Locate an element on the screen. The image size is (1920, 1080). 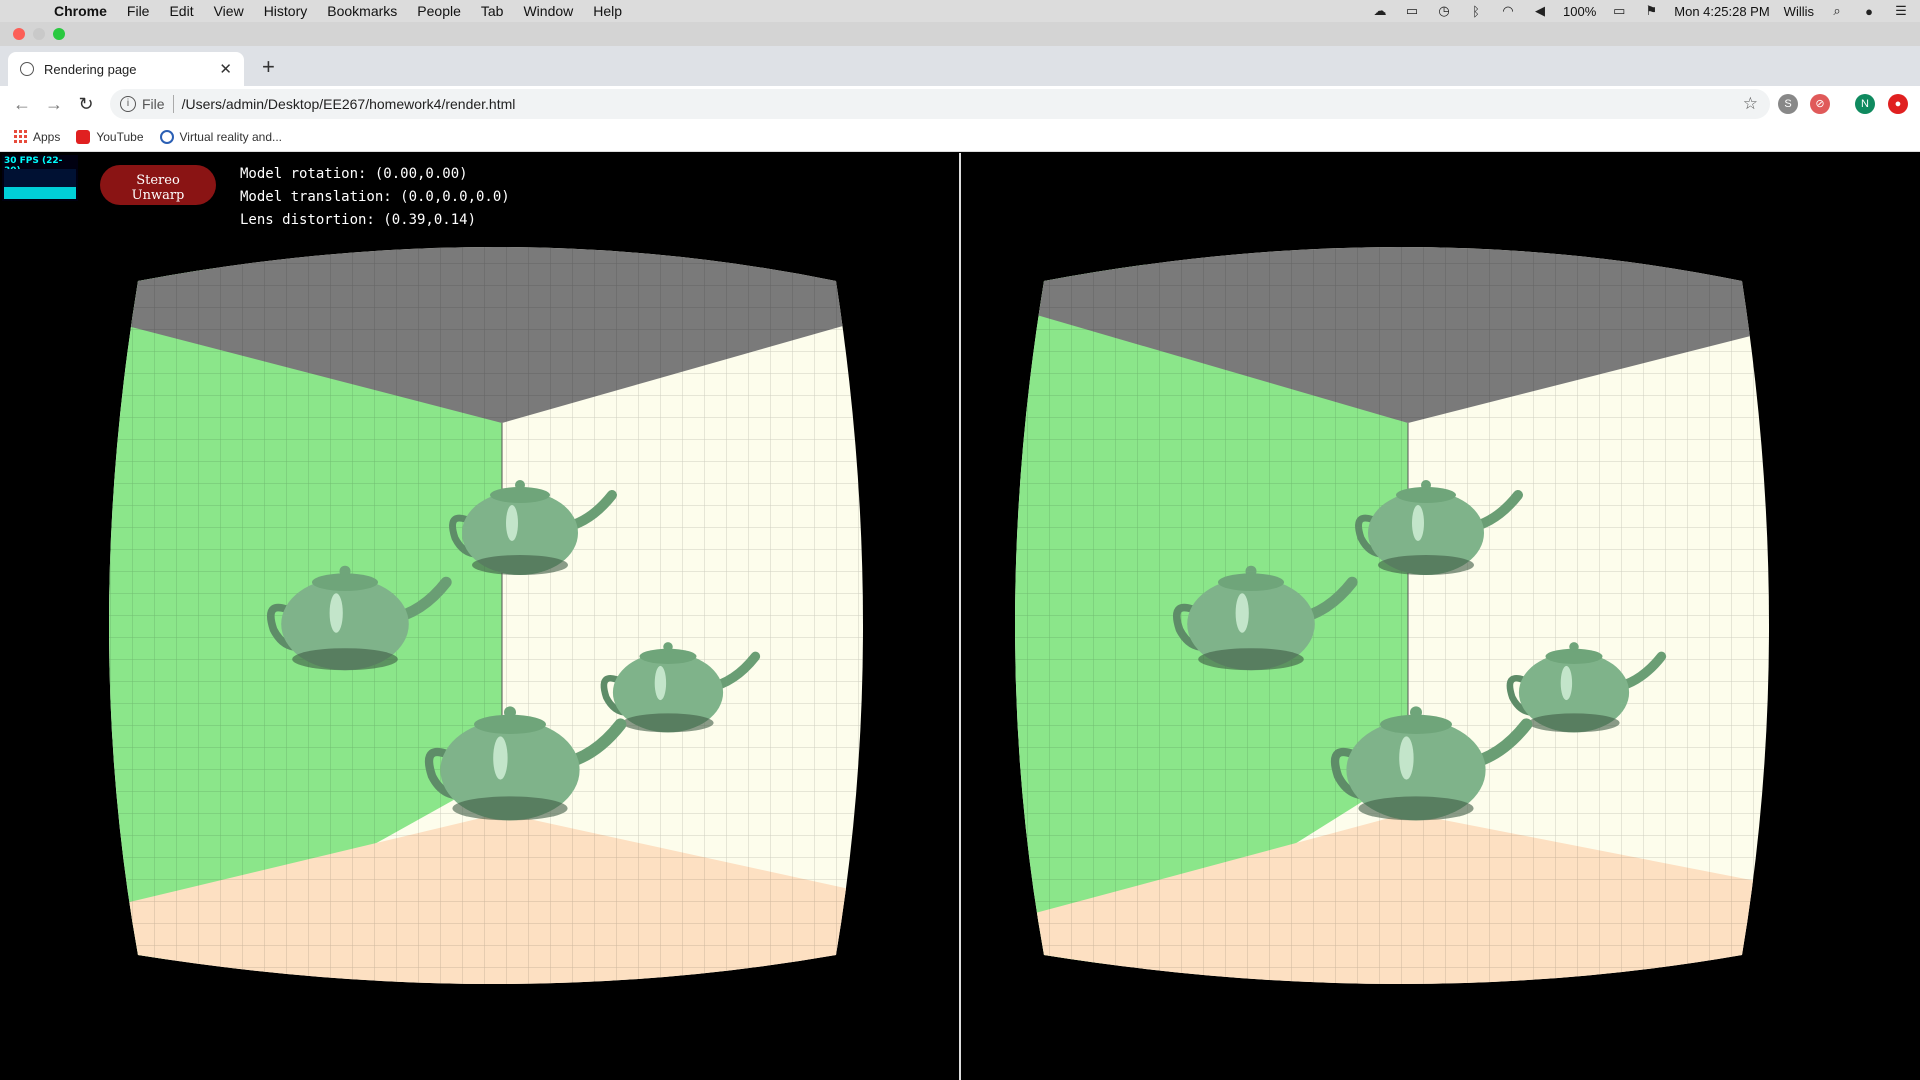
stereo-label: Stereo is located at coordinates (158, 180).